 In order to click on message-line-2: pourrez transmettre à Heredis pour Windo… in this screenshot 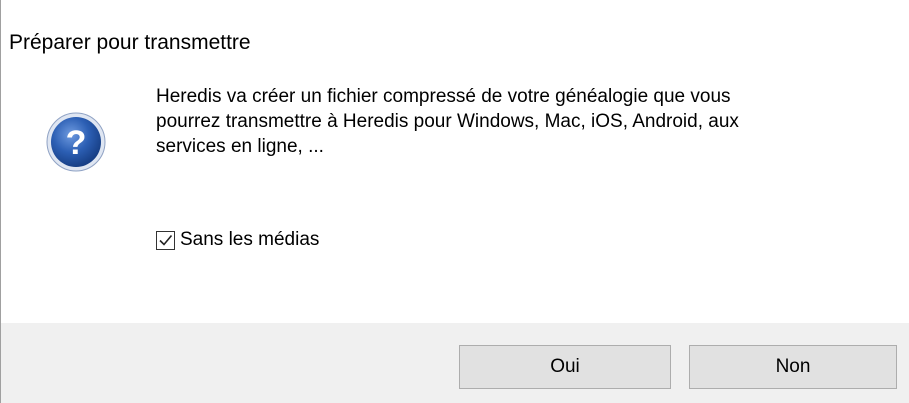, I will do `click(447, 121)`.